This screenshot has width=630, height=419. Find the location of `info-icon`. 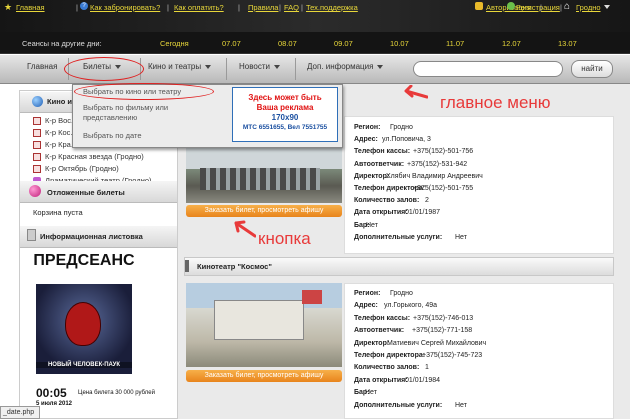

info-icon is located at coordinates (31, 235).